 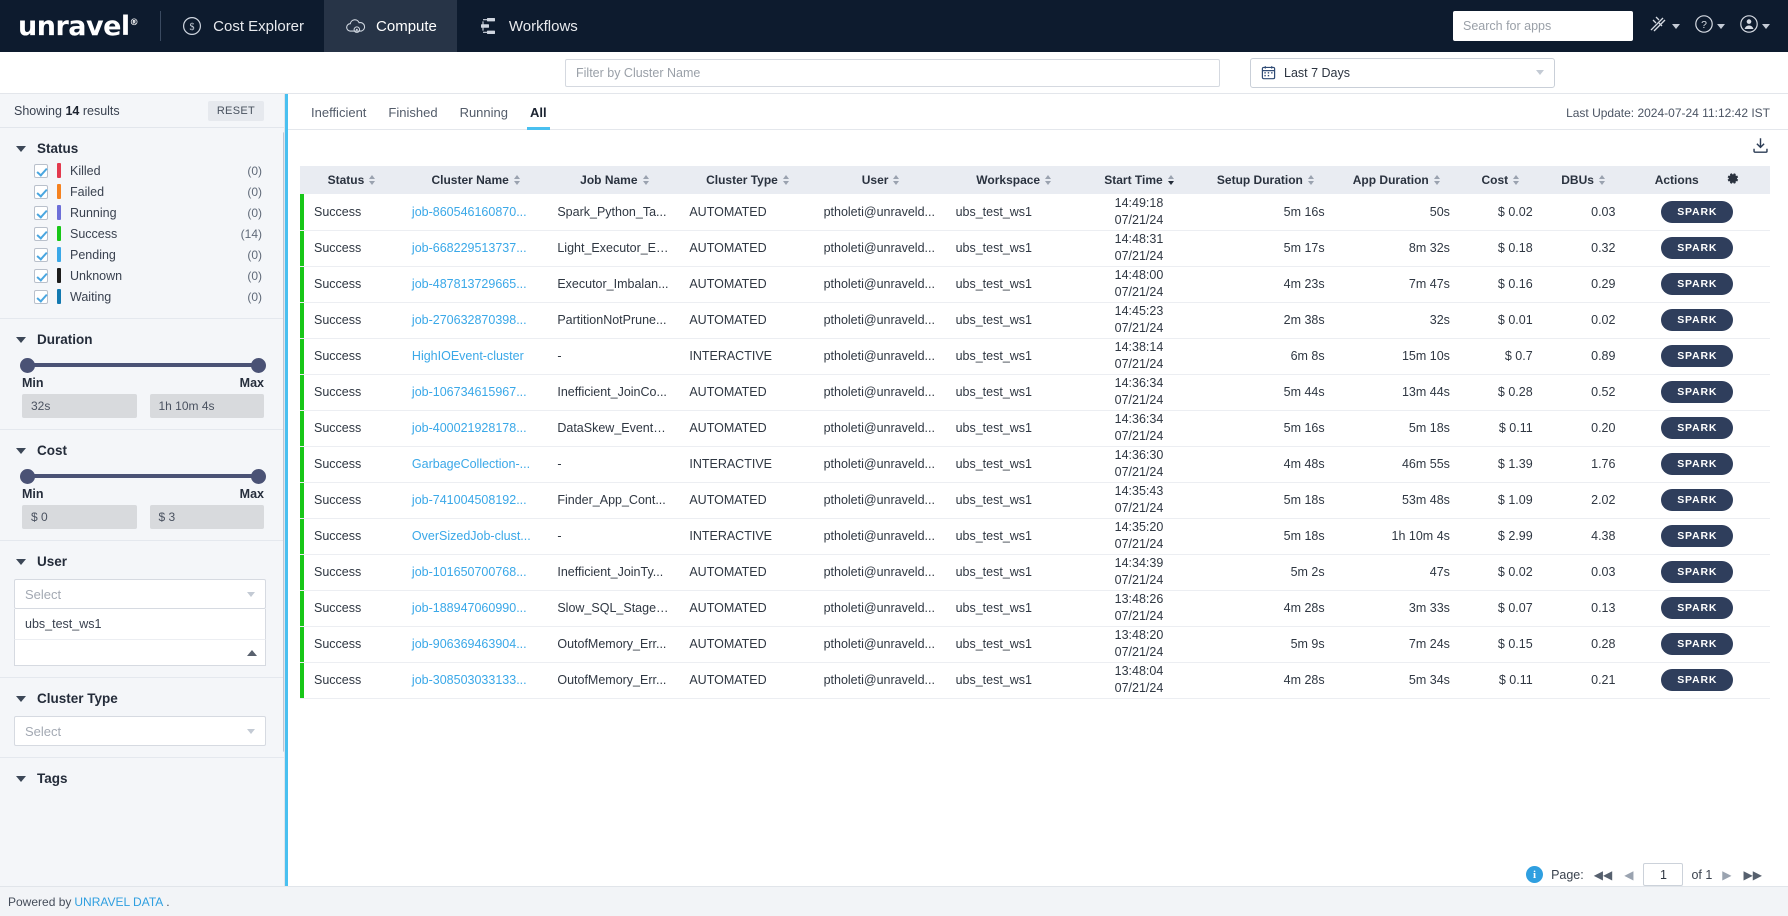 I want to click on duration-min-value: 32s, so click(x=79, y=406).